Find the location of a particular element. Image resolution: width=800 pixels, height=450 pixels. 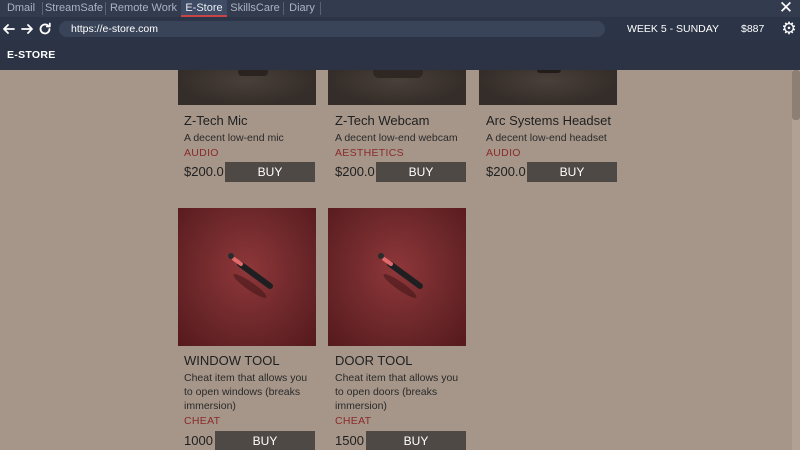

date-display: WEEK 5 - SUNDAY is located at coordinates (673, 29).